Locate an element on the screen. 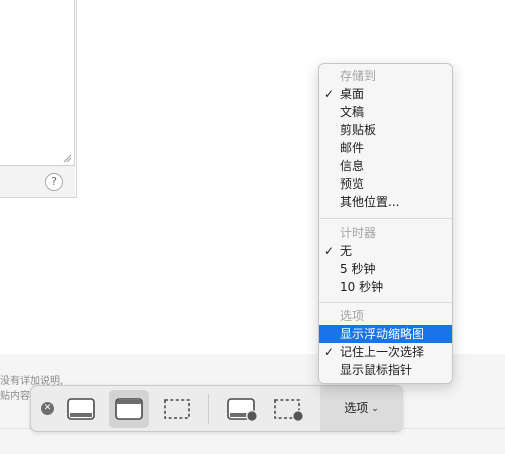 This screenshot has height=454, width=505. entire-screen-icon is located at coordinates (81, 409).